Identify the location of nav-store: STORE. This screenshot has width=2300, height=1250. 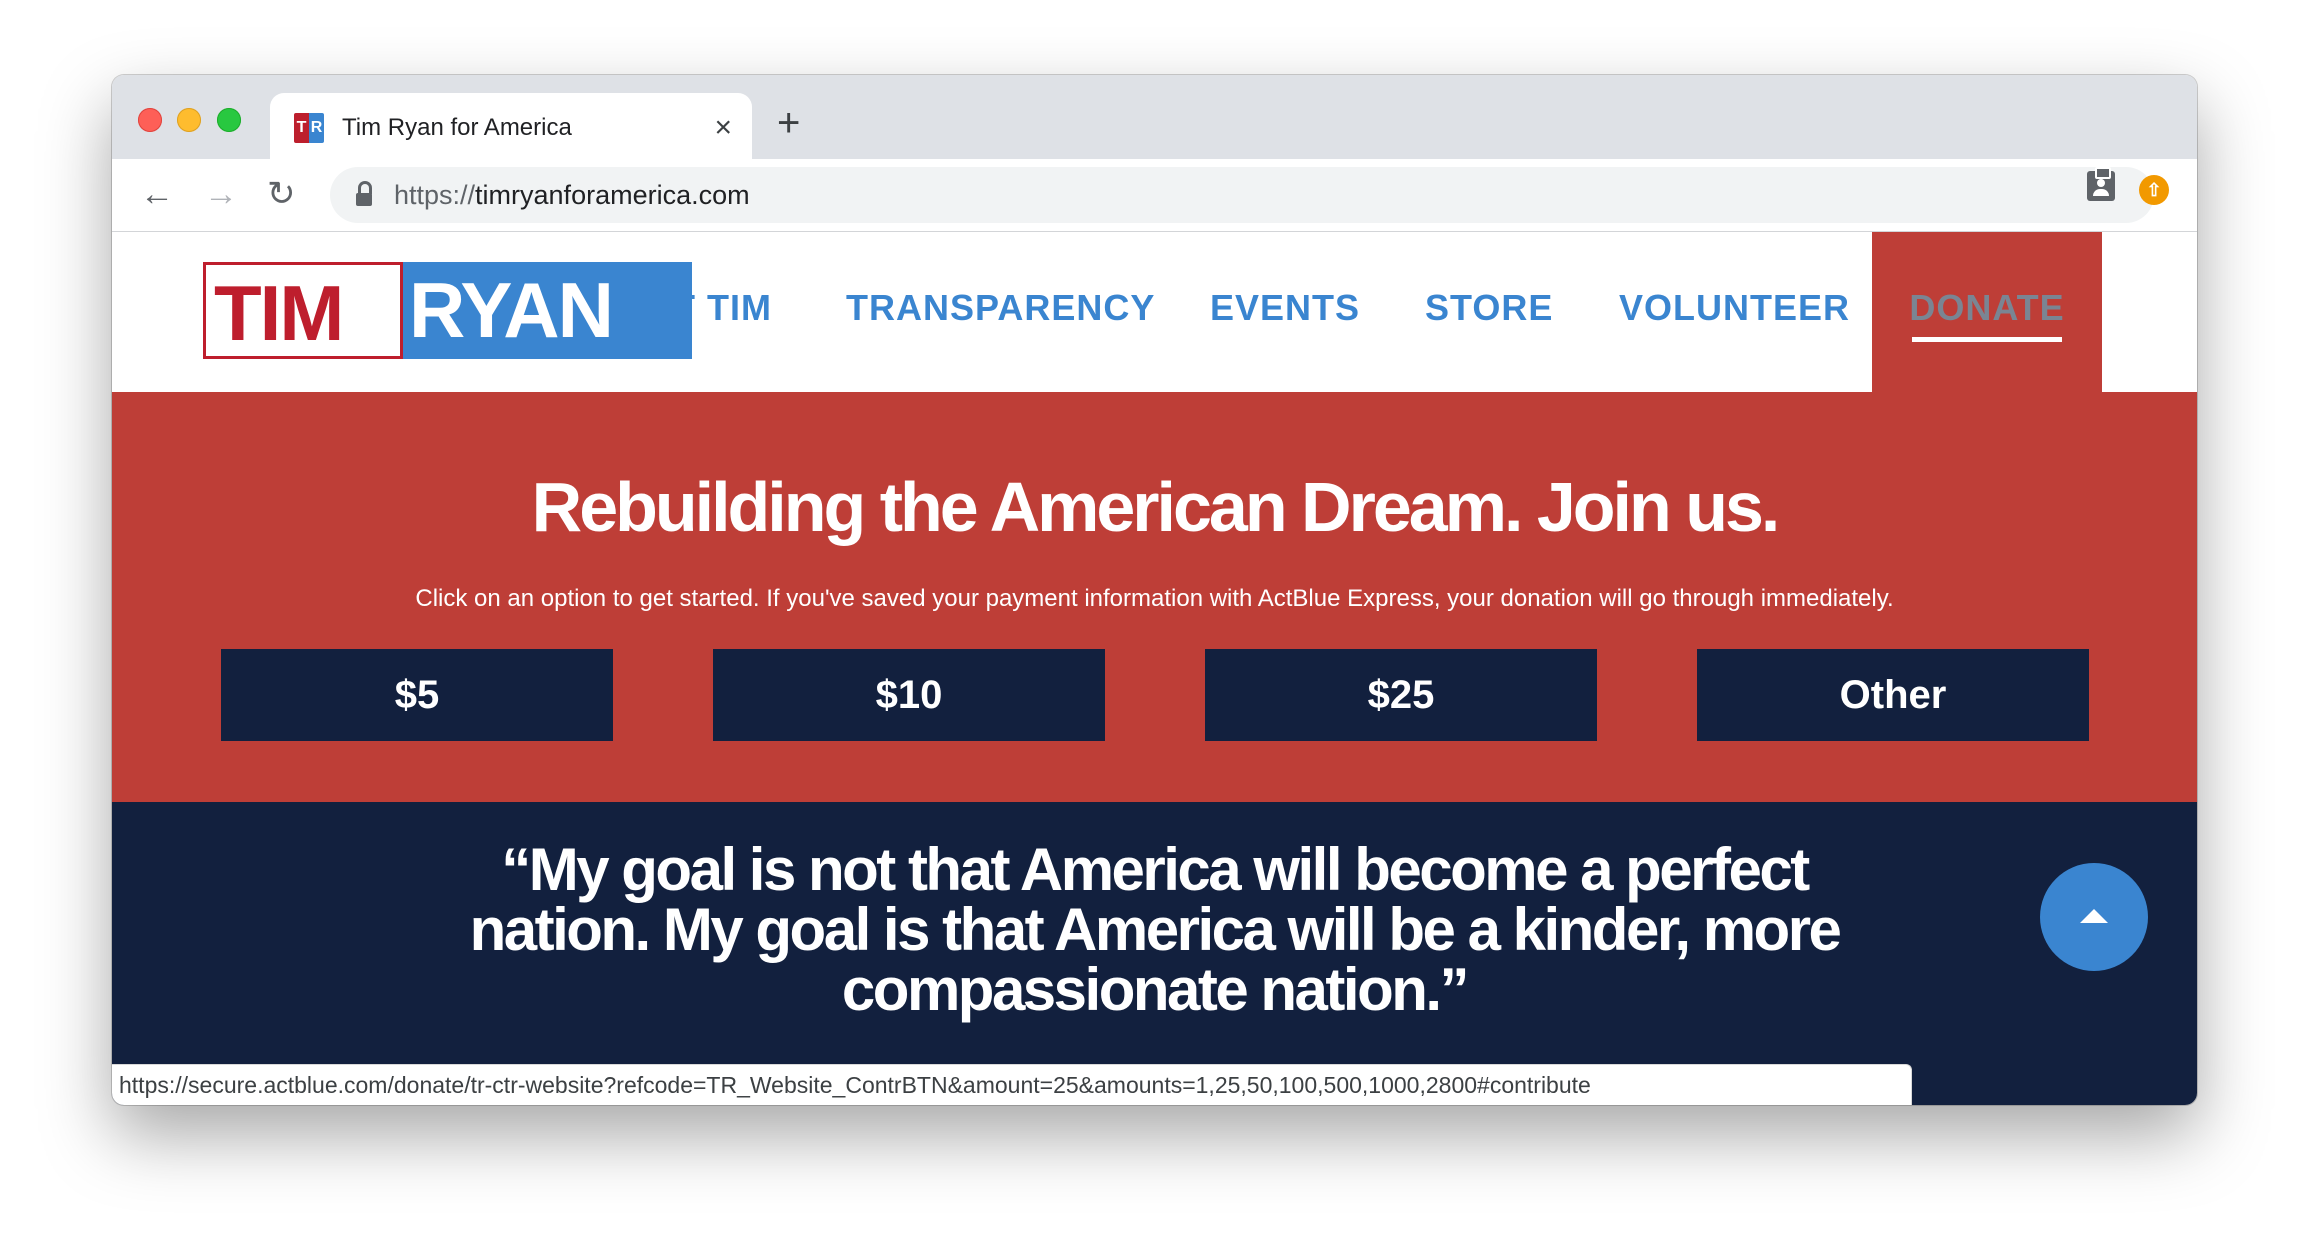
(1489, 308).